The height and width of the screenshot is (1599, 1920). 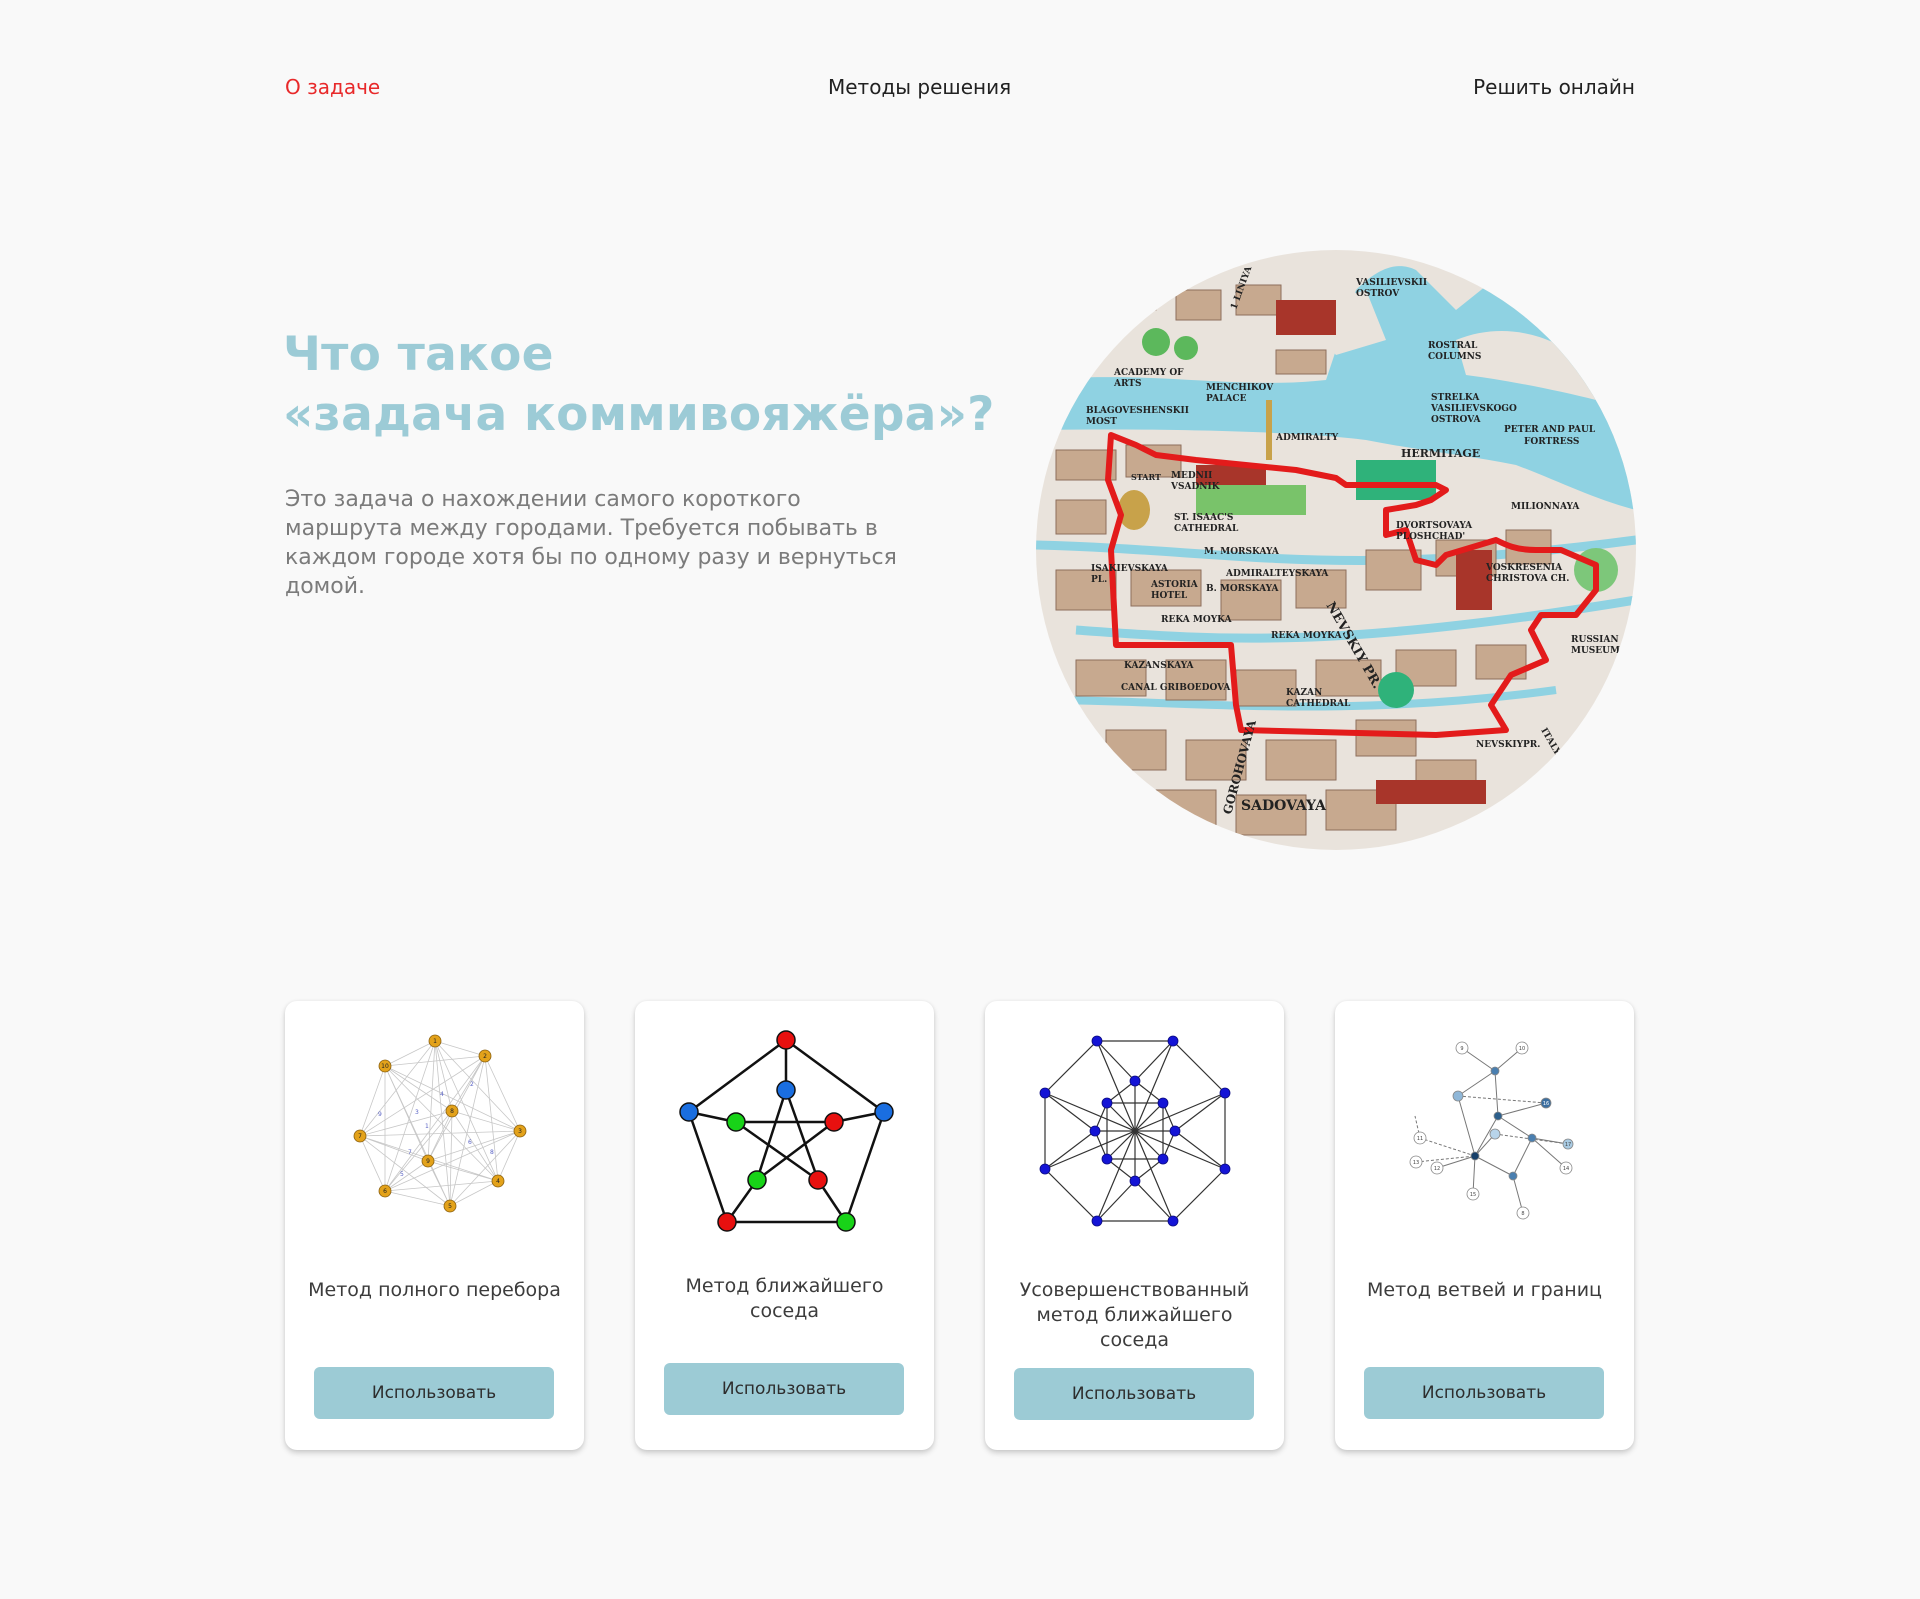 I want to click on nav-link-about: О задаче, so click(x=332, y=87).